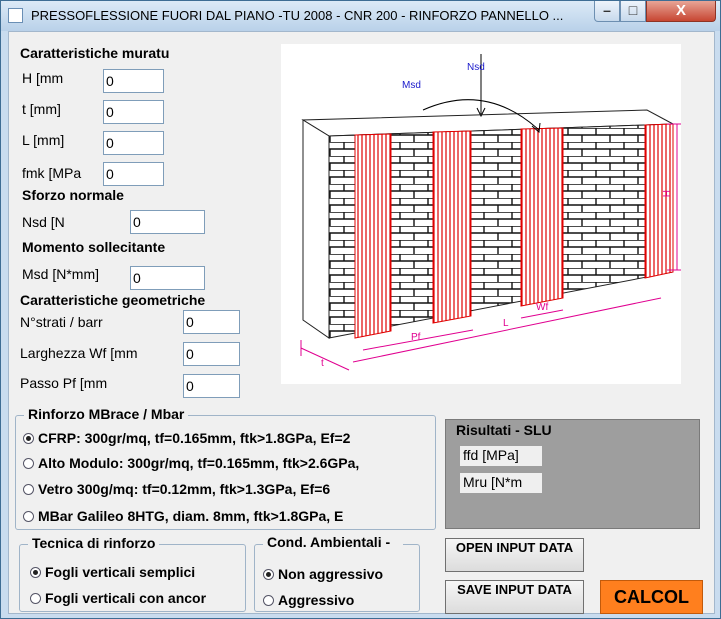 This screenshot has width=721, height=619. I want to click on ambiente-option-label: Aggressivo, so click(316, 600).